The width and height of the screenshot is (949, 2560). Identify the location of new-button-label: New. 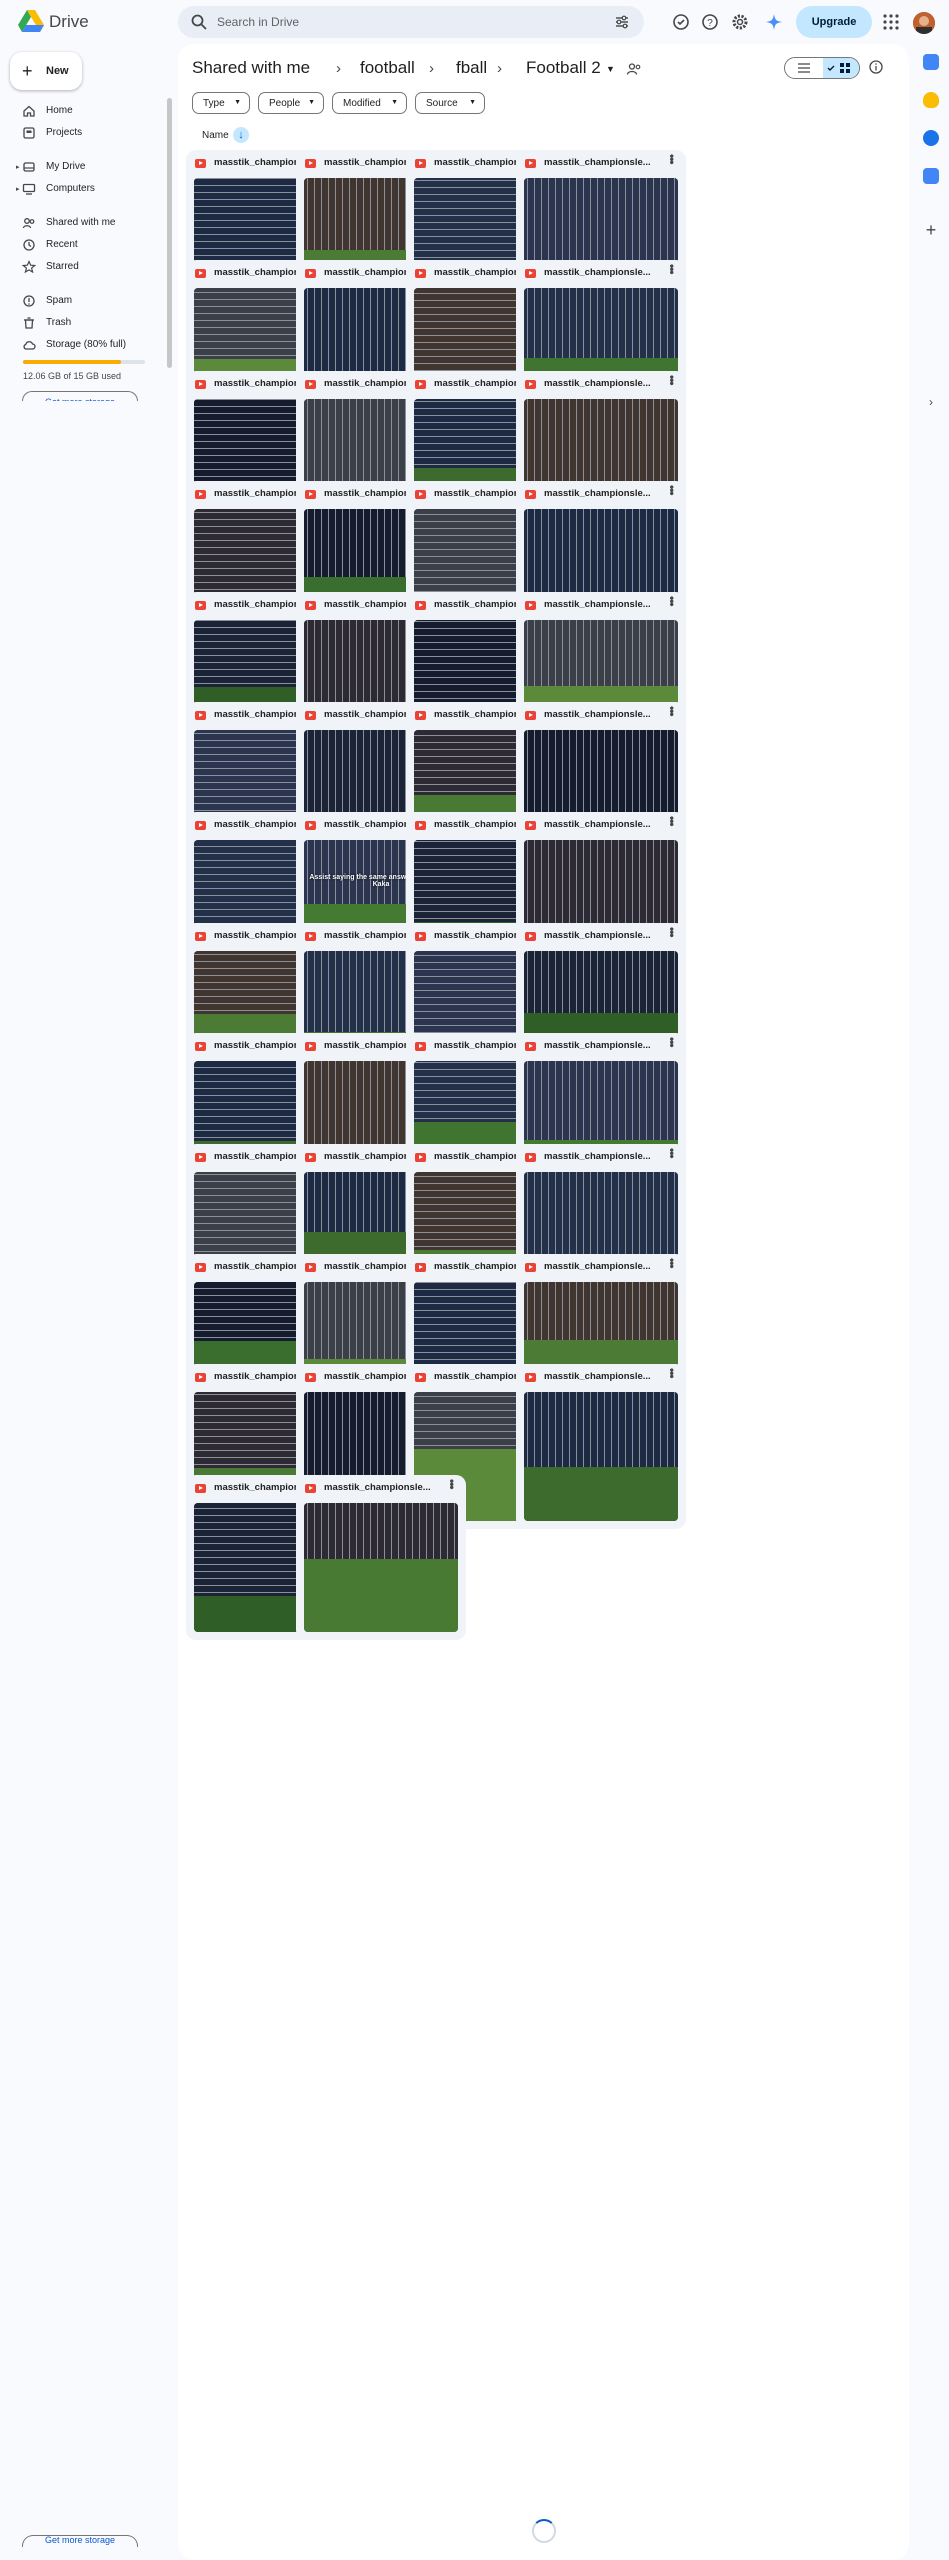
(57, 71).